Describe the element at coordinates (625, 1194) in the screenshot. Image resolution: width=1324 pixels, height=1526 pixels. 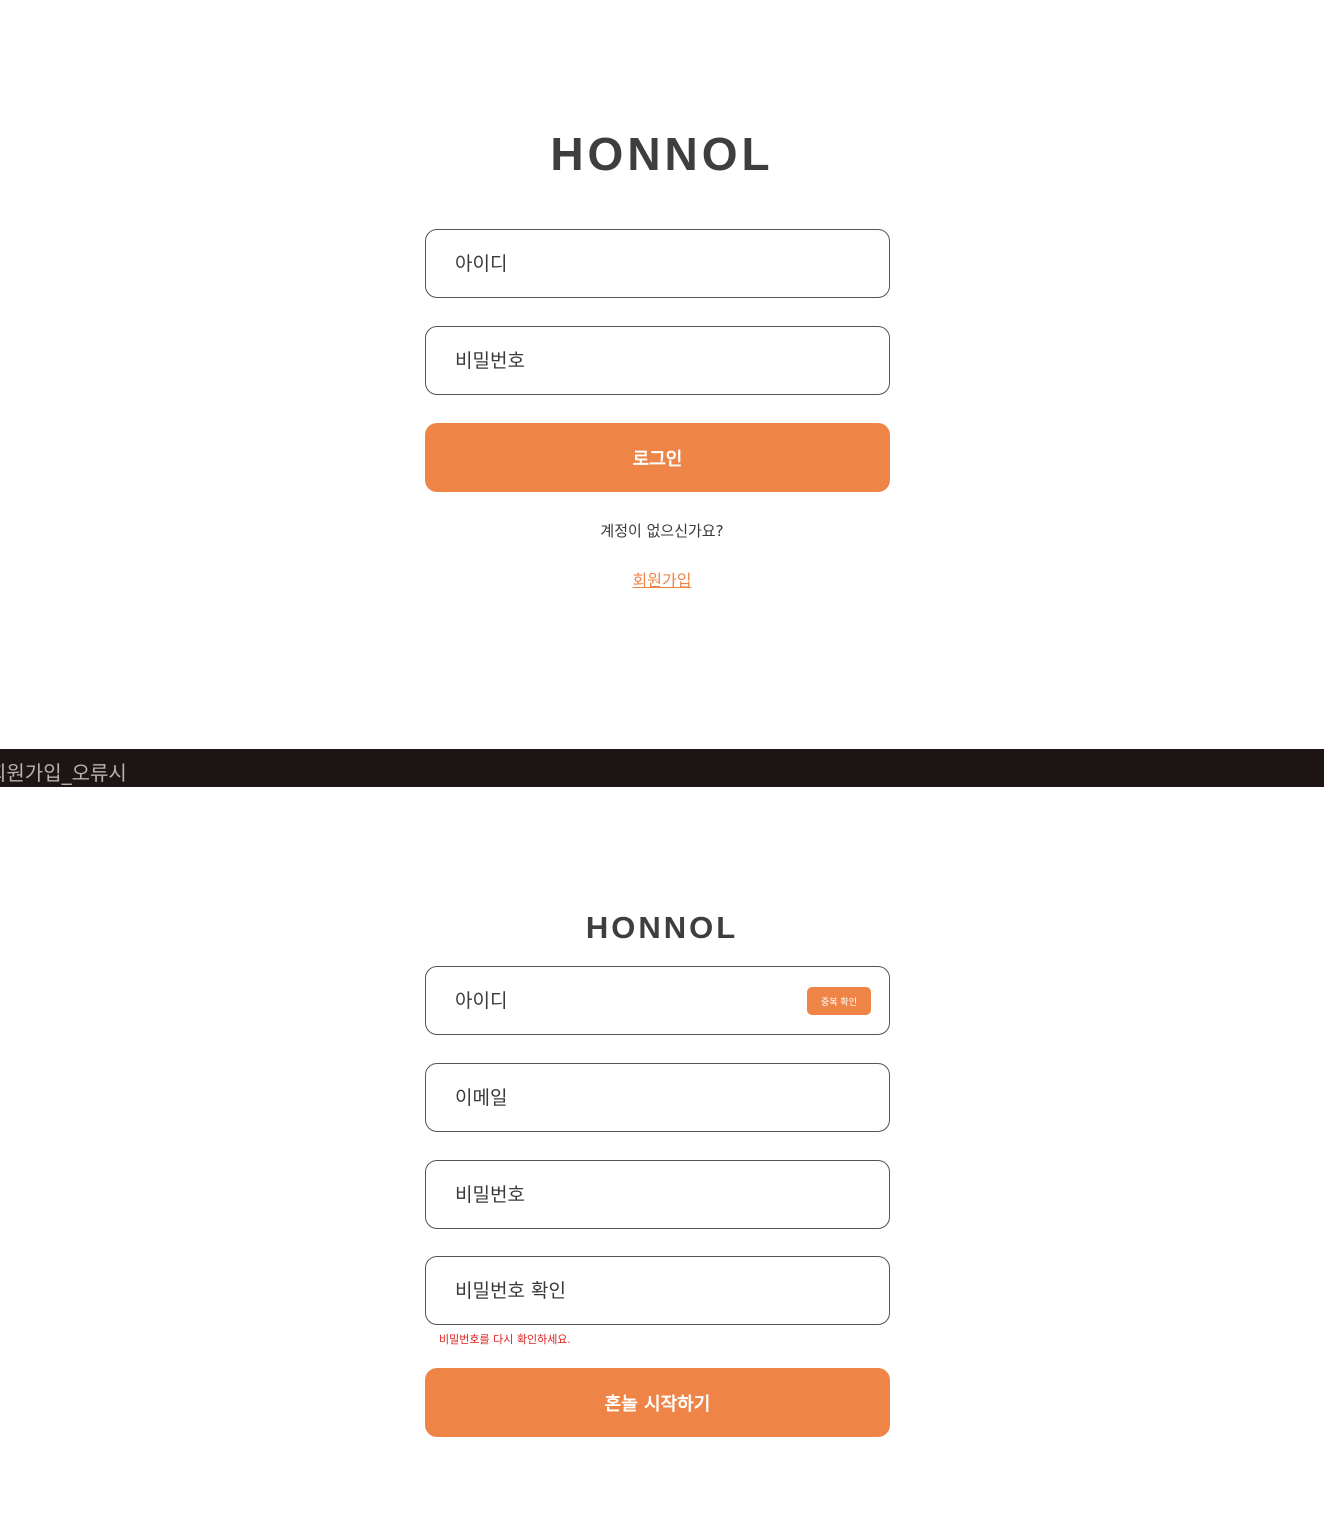
I see `signup-password-input` at that location.